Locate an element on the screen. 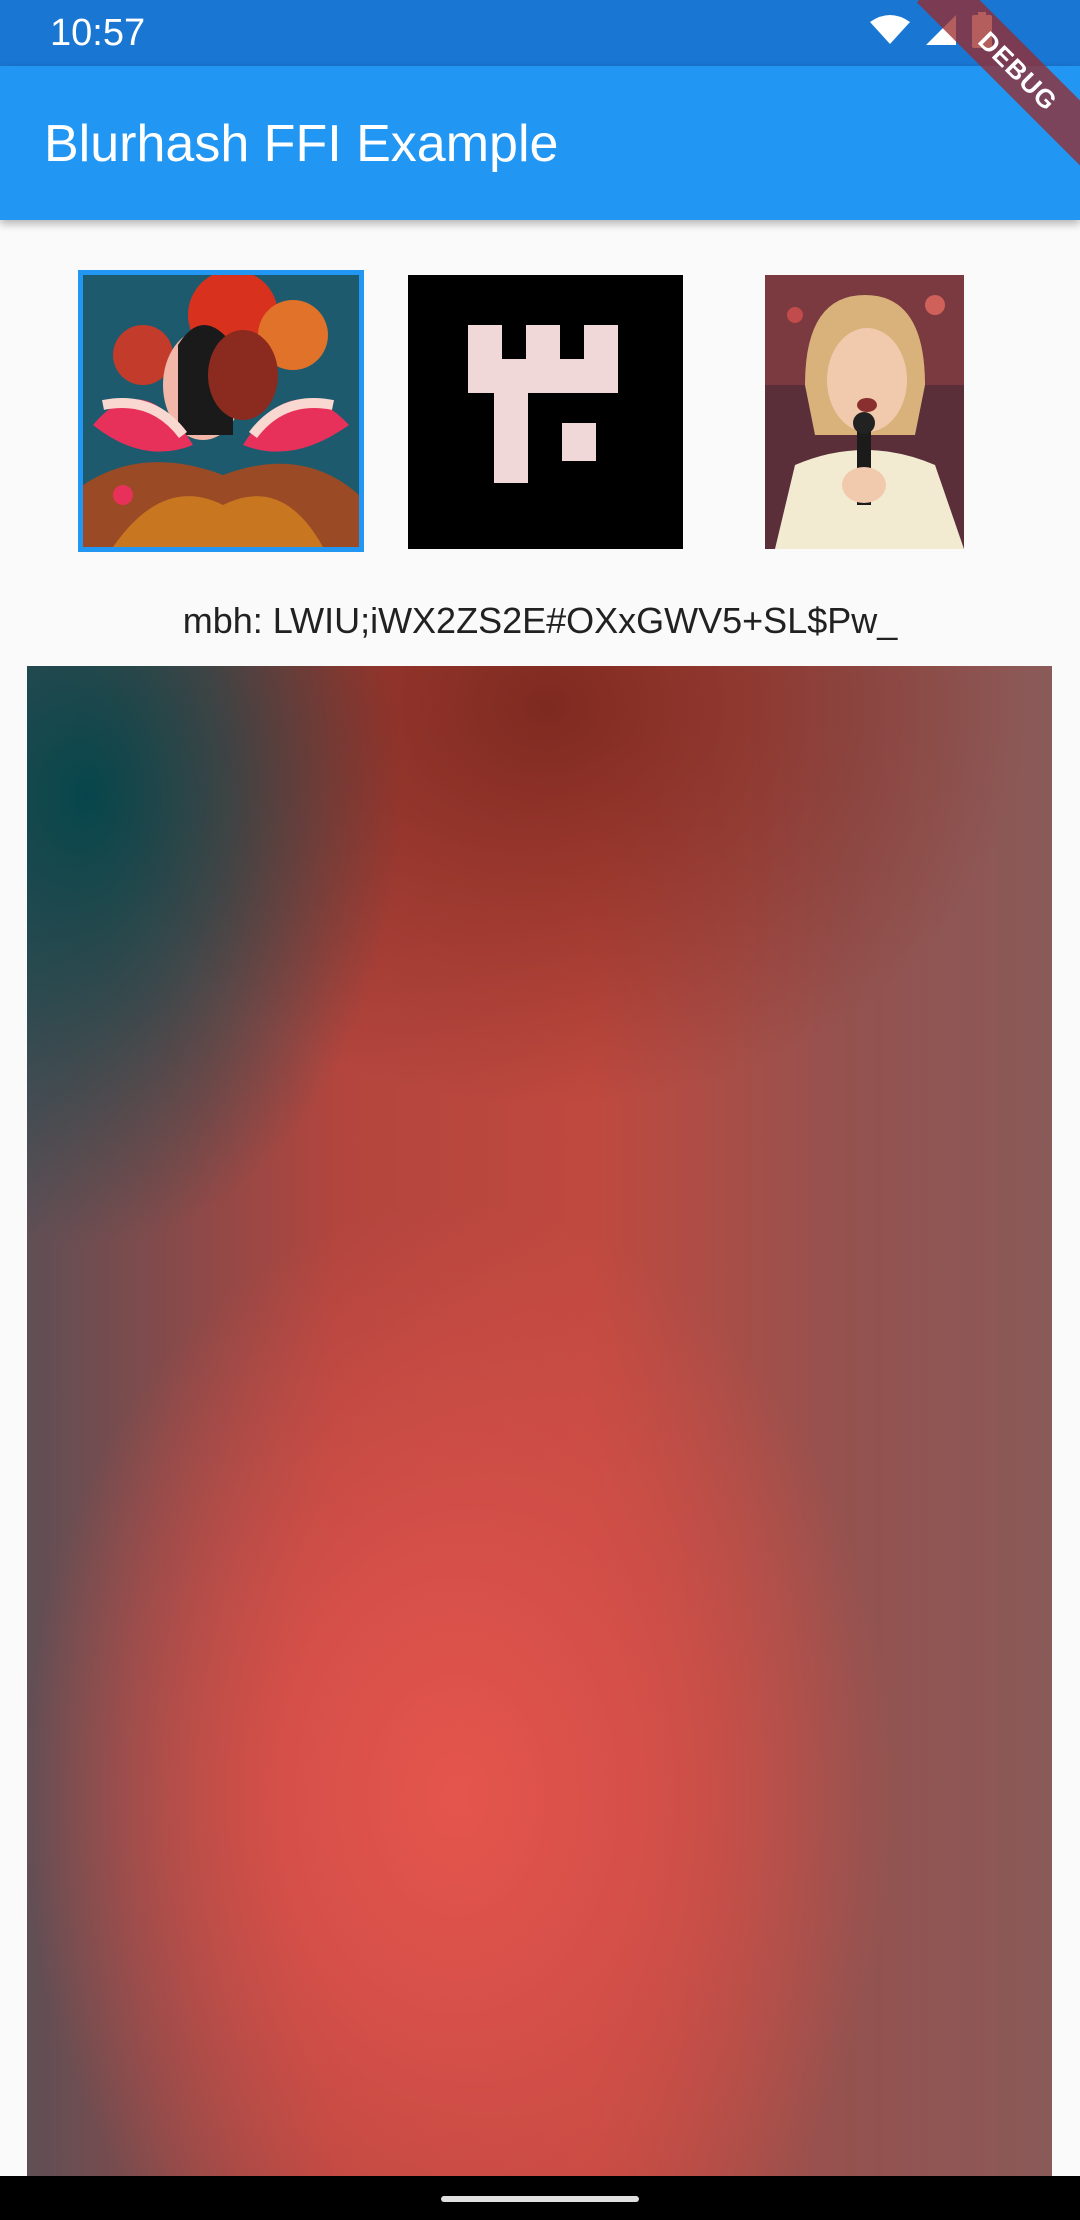 The width and height of the screenshot is (1080, 2220). status-icons is located at coordinates (931, 32).